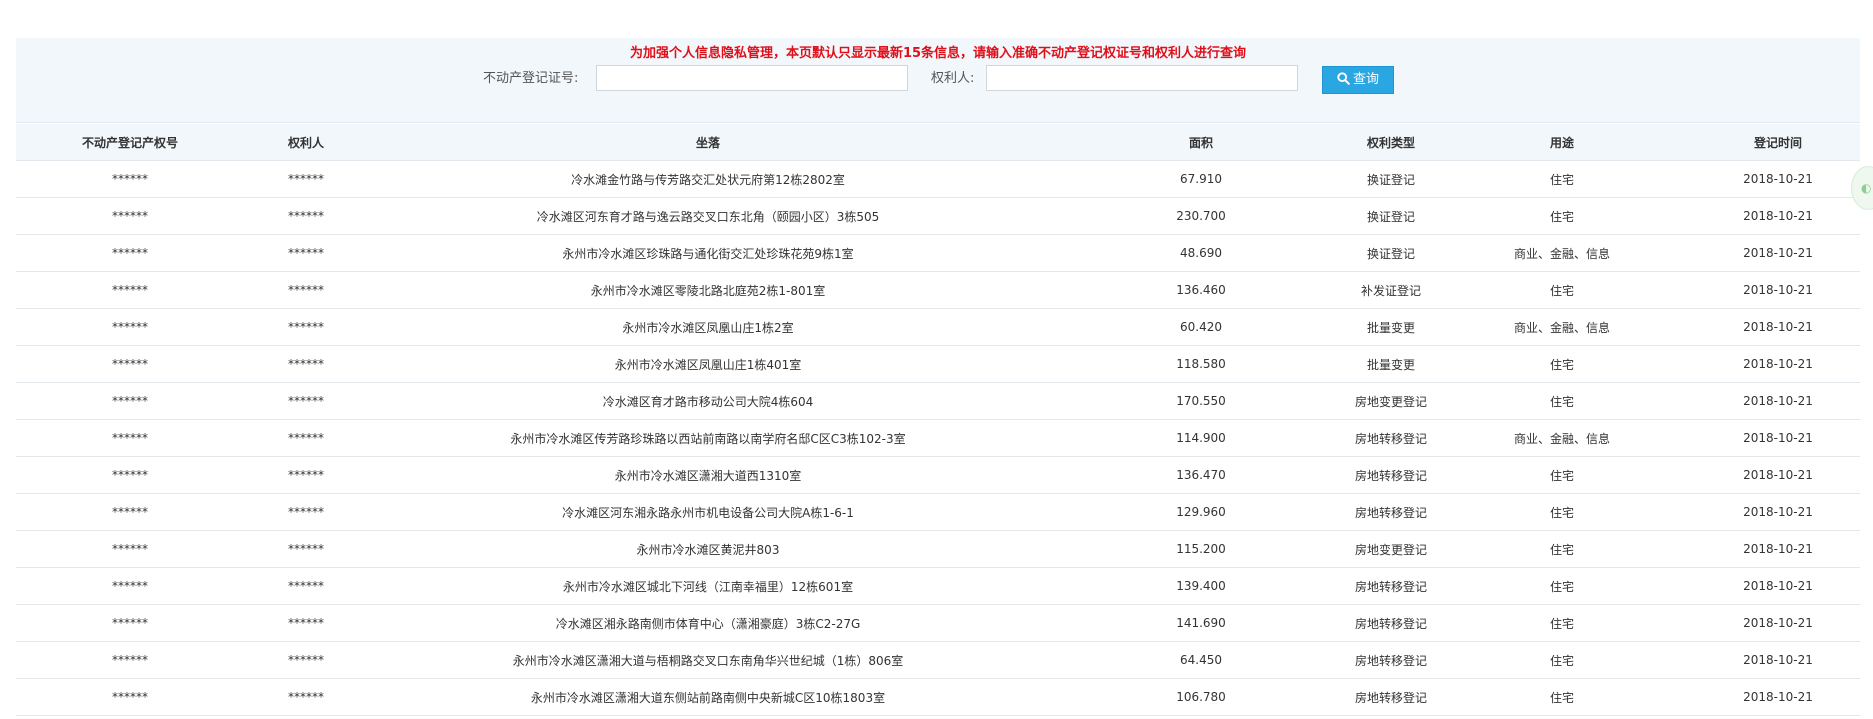 The width and height of the screenshot is (1873, 719). I want to click on query-button: 查询, so click(1358, 80).